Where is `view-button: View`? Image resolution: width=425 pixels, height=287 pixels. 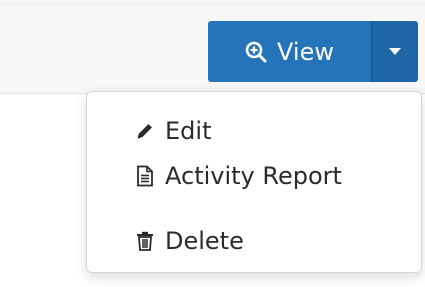
view-button: View is located at coordinates (289, 51).